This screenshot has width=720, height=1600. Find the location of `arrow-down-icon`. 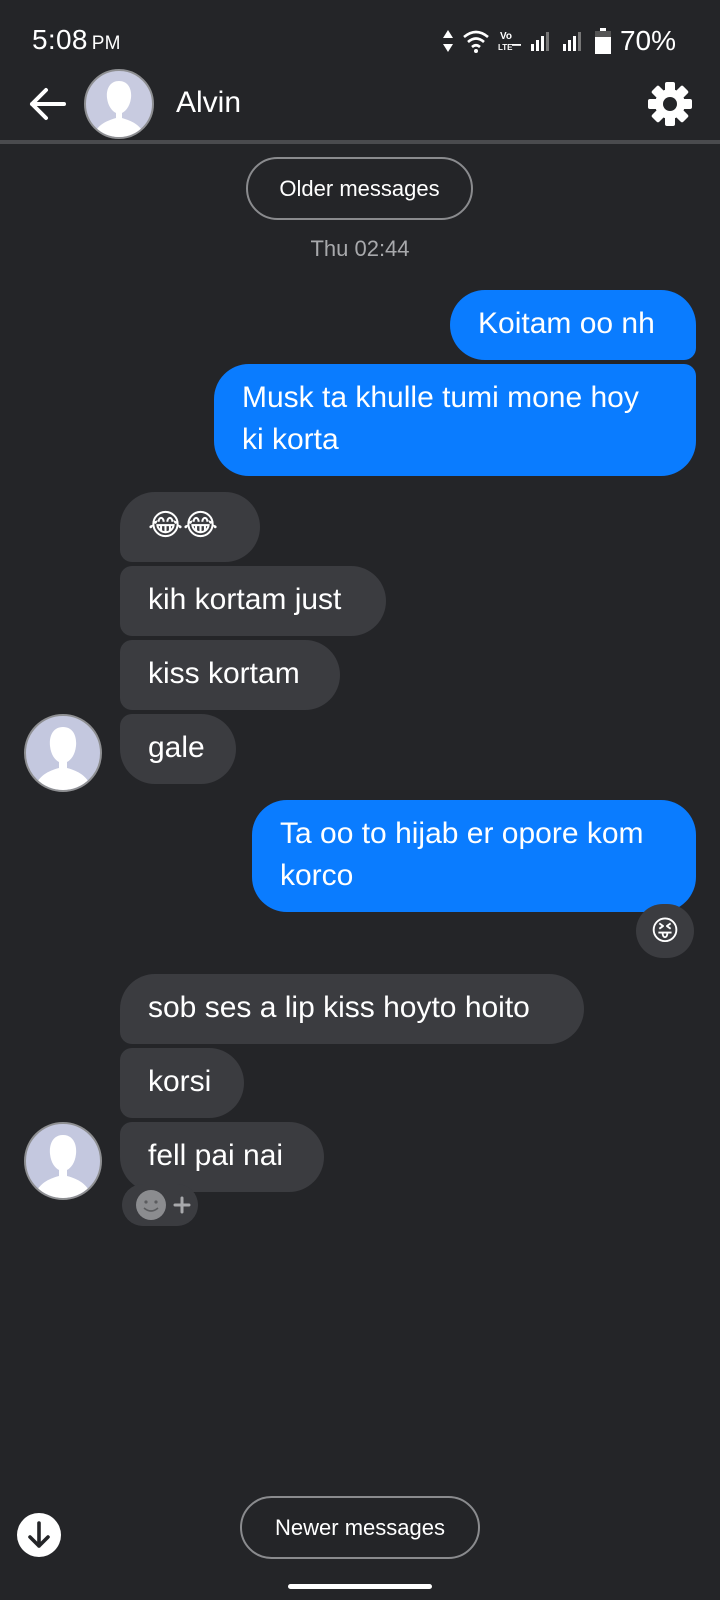

arrow-down-icon is located at coordinates (39, 1535).